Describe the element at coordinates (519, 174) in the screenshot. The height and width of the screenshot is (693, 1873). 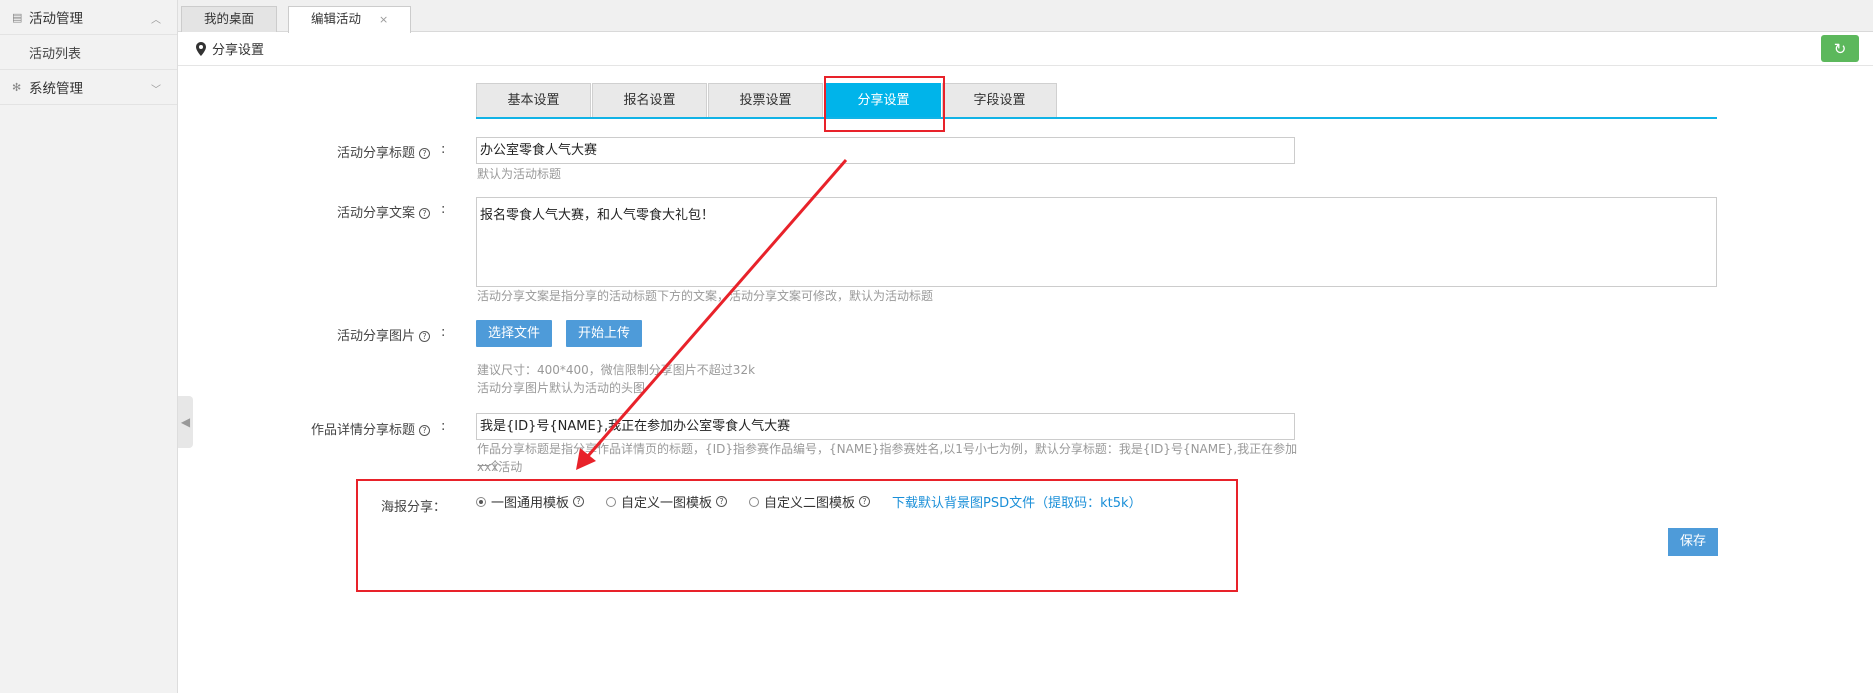
I see `share-title-help: 默认为活动标题` at that location.